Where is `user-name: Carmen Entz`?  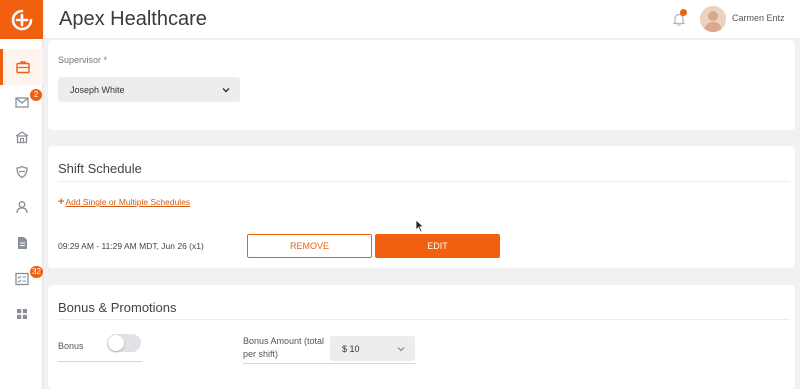
user-name: Carmen Entz is located at coordinates (758, 18).